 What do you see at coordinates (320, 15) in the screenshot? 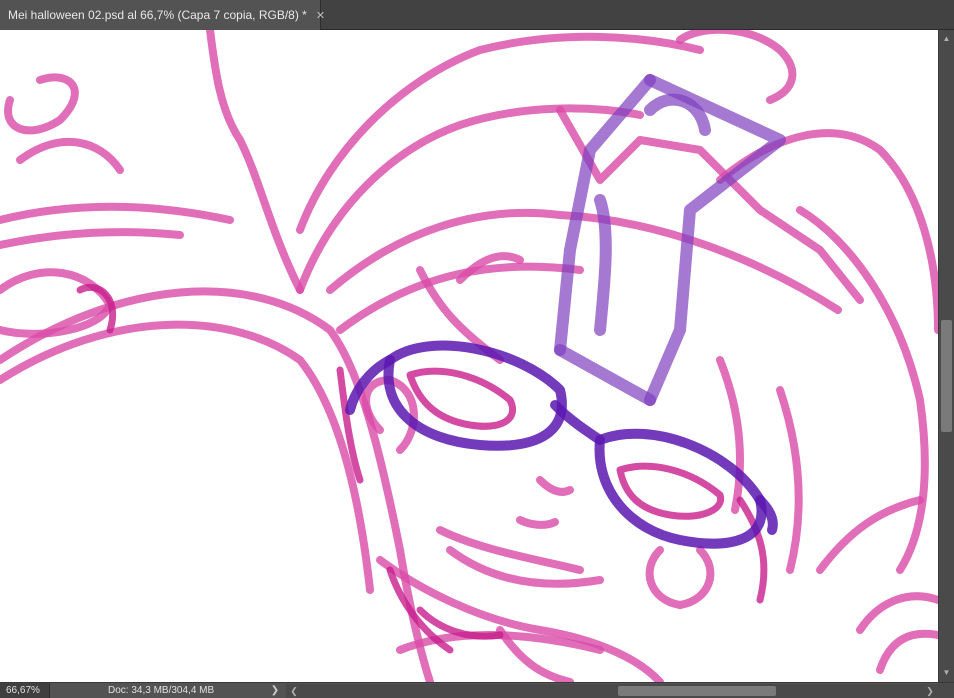
I see `close-icon: ✕` at bounding box center [320, 15].